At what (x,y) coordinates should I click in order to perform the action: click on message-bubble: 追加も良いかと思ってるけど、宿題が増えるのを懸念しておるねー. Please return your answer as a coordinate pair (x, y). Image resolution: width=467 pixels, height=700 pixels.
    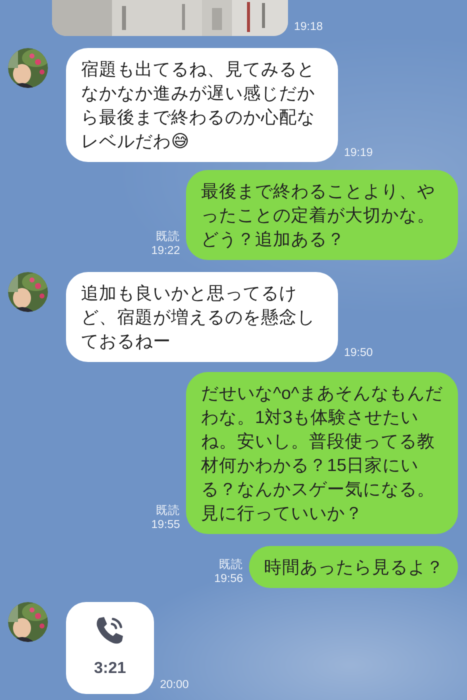
    Looking at the image, I should click on (202, 317).